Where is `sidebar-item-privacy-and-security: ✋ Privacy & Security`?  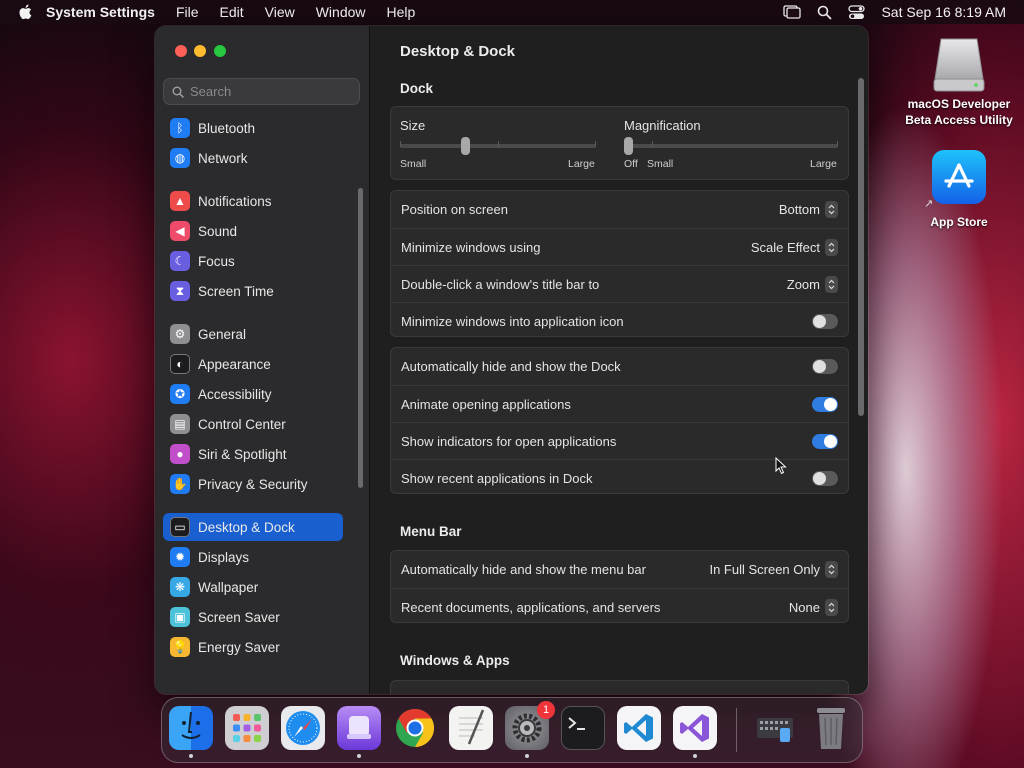
sidebar-item-privacy-and-security: ✋ Privacy & Security is located at coordinates (253, 484).